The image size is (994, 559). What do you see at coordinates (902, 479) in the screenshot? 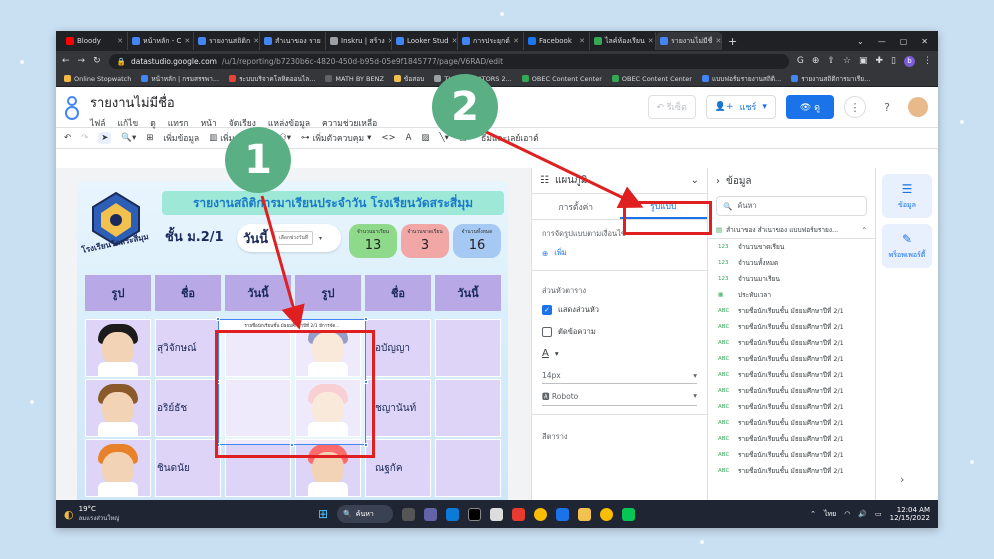
I see `chevron-right-icon: ›` at bounding box center [902, 479].